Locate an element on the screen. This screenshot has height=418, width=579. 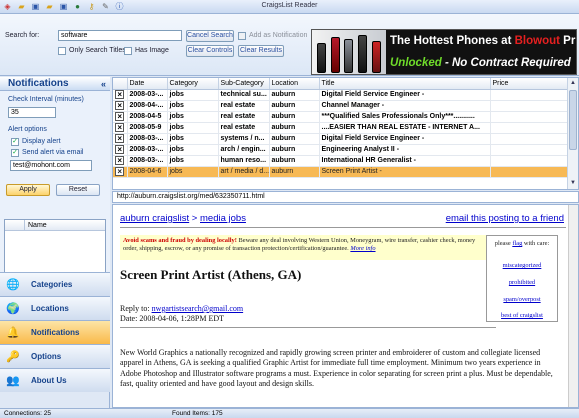
nav-locations: 🌍 Locations is located at coordinates (55, 308).